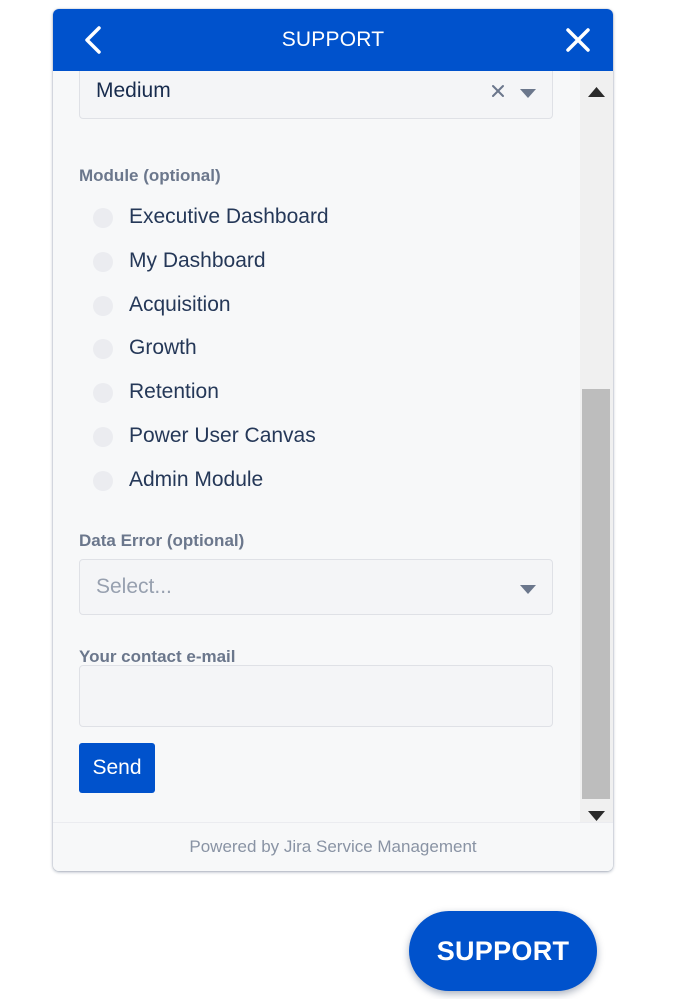  I want to click on clear-icon, so click(498, 91).